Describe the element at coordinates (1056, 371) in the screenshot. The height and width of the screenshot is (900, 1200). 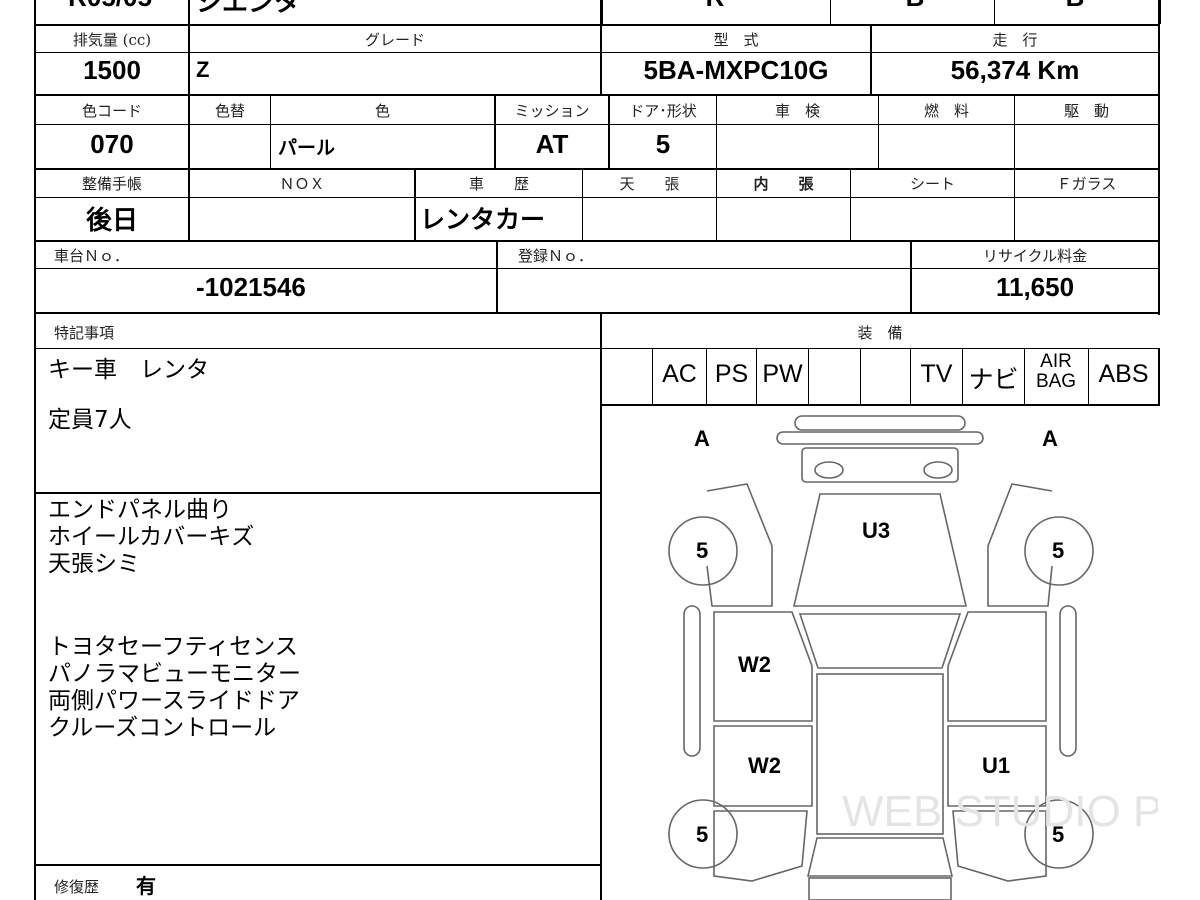
I see `equipment-item: AIR BAG` at that location.